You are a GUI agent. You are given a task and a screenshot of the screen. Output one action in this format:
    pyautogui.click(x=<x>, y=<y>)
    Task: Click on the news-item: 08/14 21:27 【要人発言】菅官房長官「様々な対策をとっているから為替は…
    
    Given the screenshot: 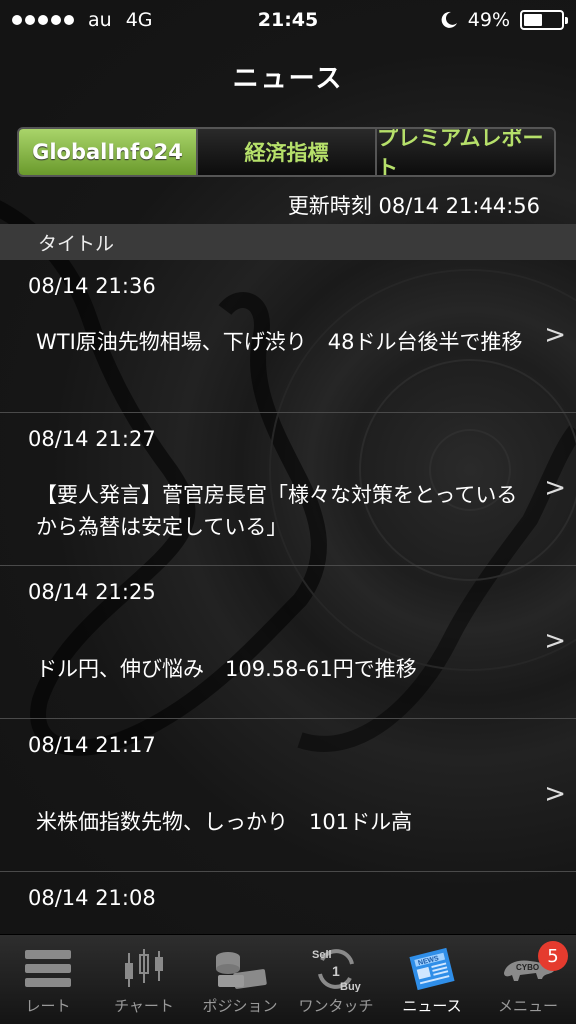 What is the action you would take?
    pyautogui.click(x=288, y=489)
    